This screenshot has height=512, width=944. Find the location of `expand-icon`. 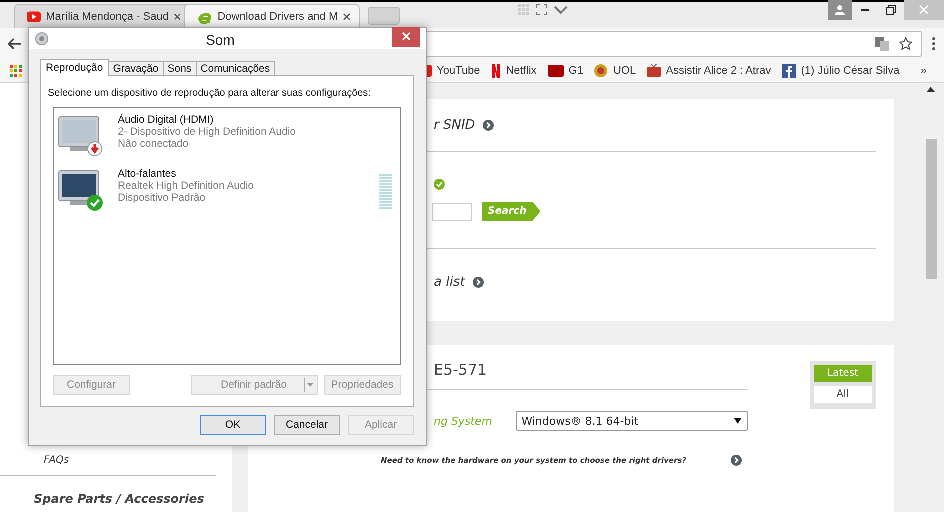

expand-icon is located at coordinates (542, 10).